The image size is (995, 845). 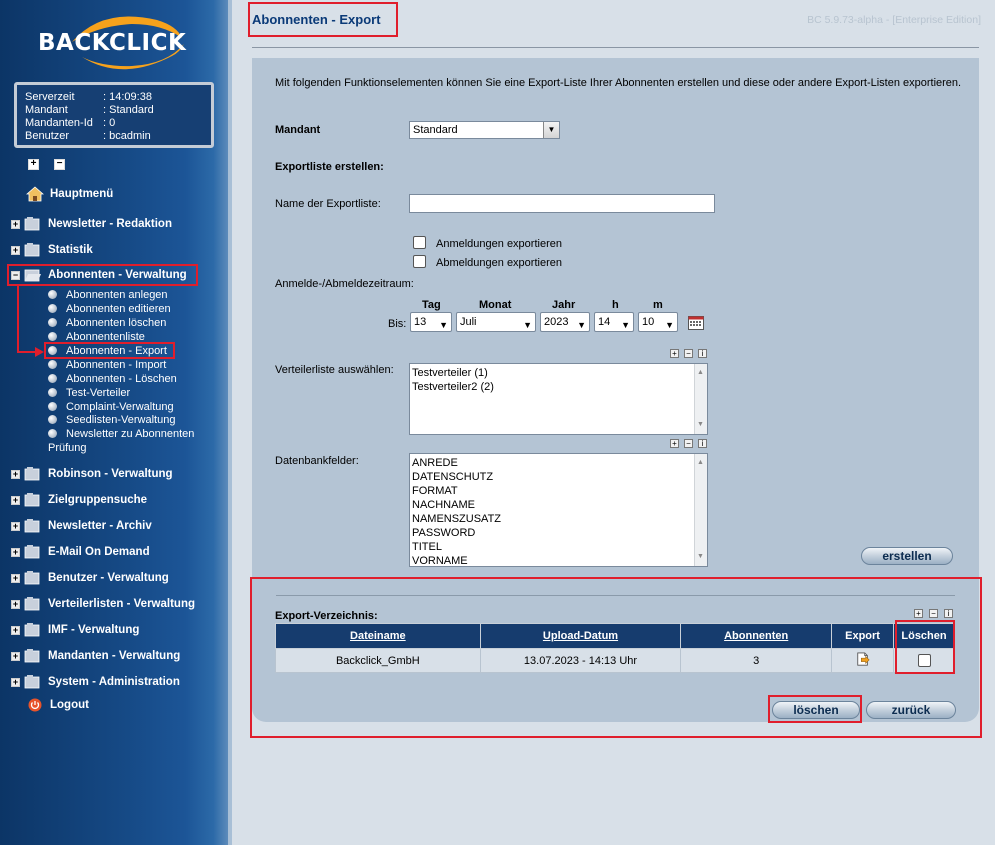 What do you see at coordinates (918, 613) in the screenshot?
I see `verzeichnis-expand-icon: +` at bounding box center [918, 613].